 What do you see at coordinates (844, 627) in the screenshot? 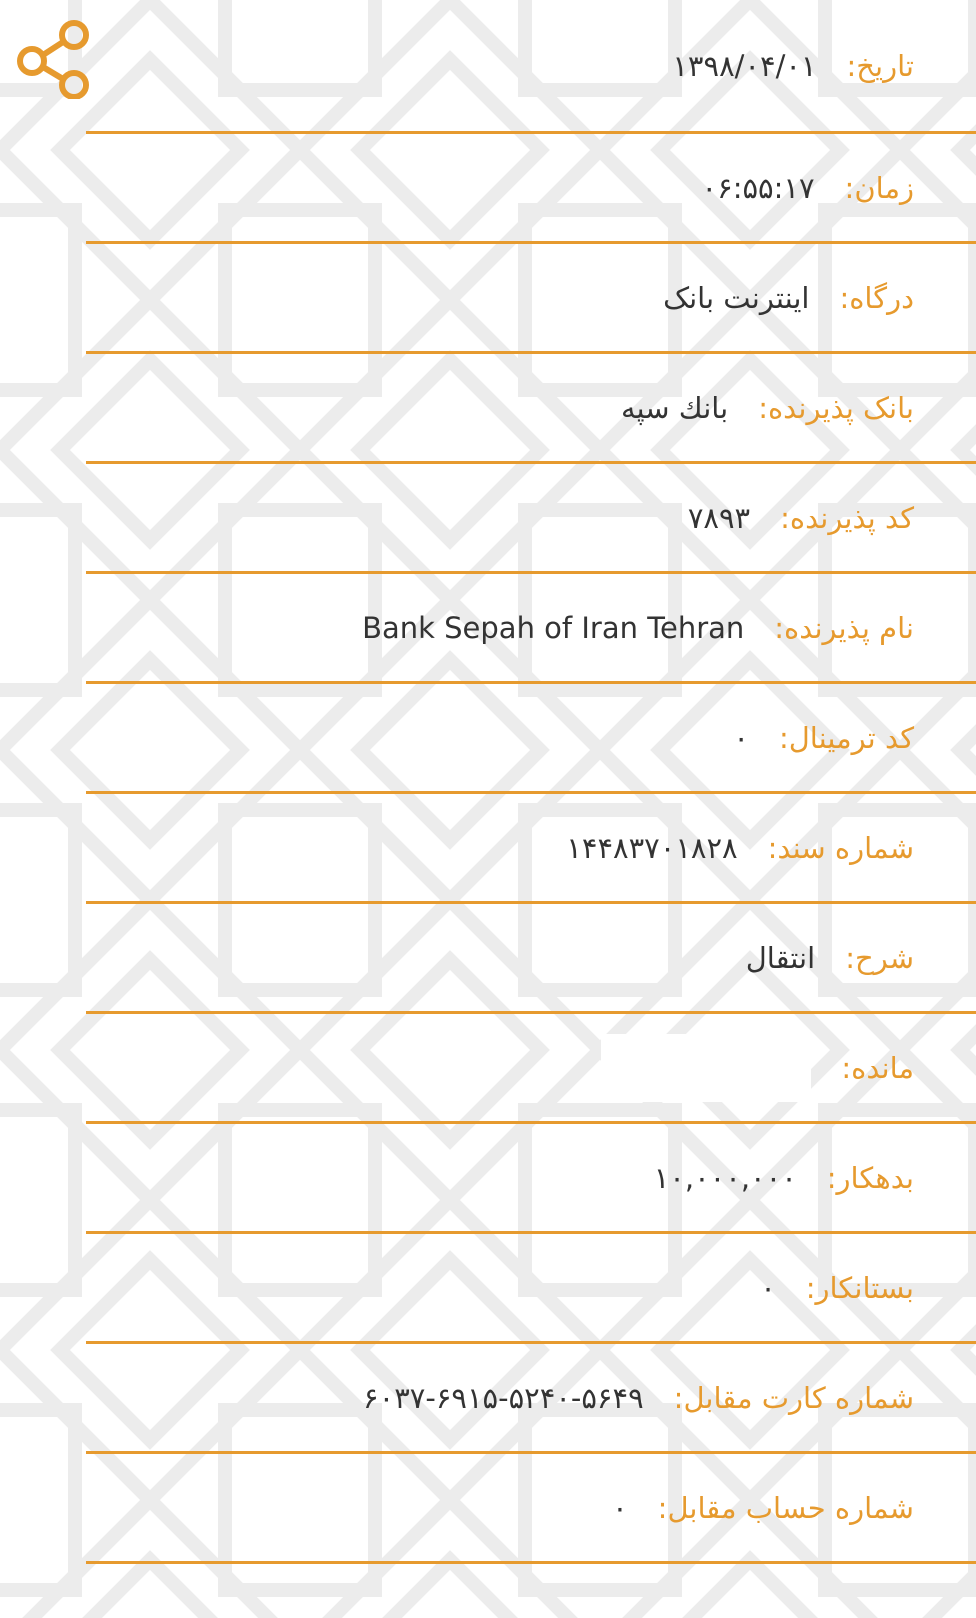
I see `acceptor-name-label: نام پذیرنده:` at bounding box center [844, 627].